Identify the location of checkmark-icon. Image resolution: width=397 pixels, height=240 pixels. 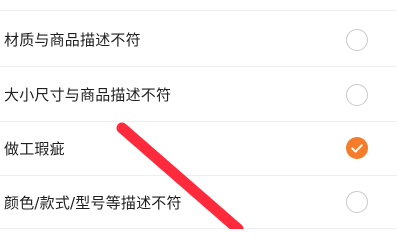
(357, 148).